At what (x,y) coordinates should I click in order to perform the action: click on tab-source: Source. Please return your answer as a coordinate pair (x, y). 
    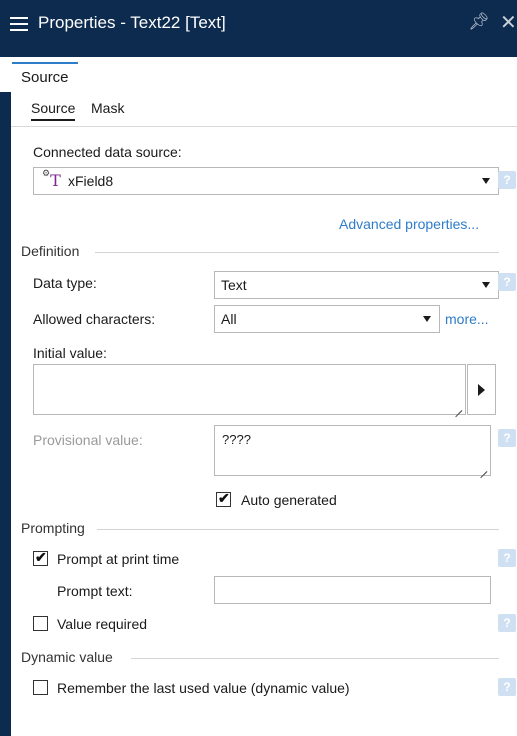
    Looking at the image, I should click on (45, 77).